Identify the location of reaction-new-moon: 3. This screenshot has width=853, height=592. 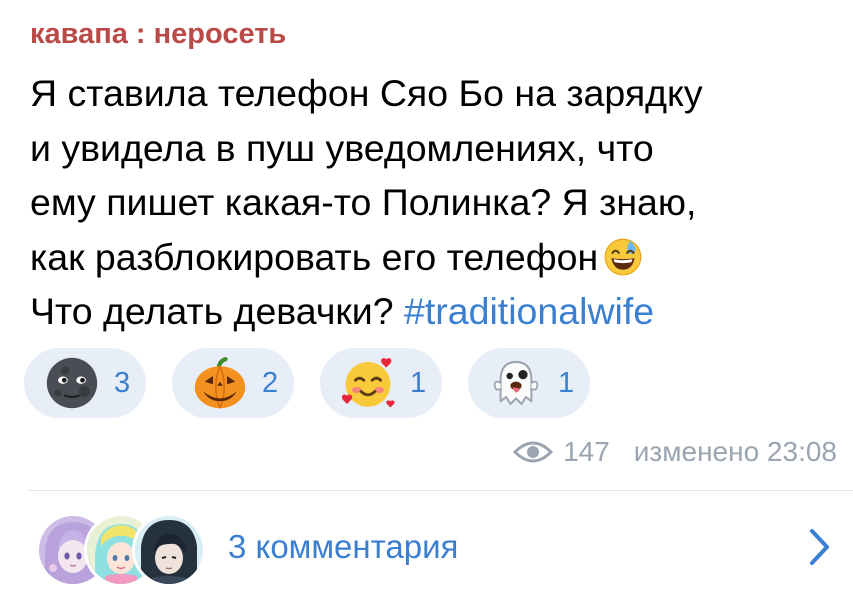
(85, 383).